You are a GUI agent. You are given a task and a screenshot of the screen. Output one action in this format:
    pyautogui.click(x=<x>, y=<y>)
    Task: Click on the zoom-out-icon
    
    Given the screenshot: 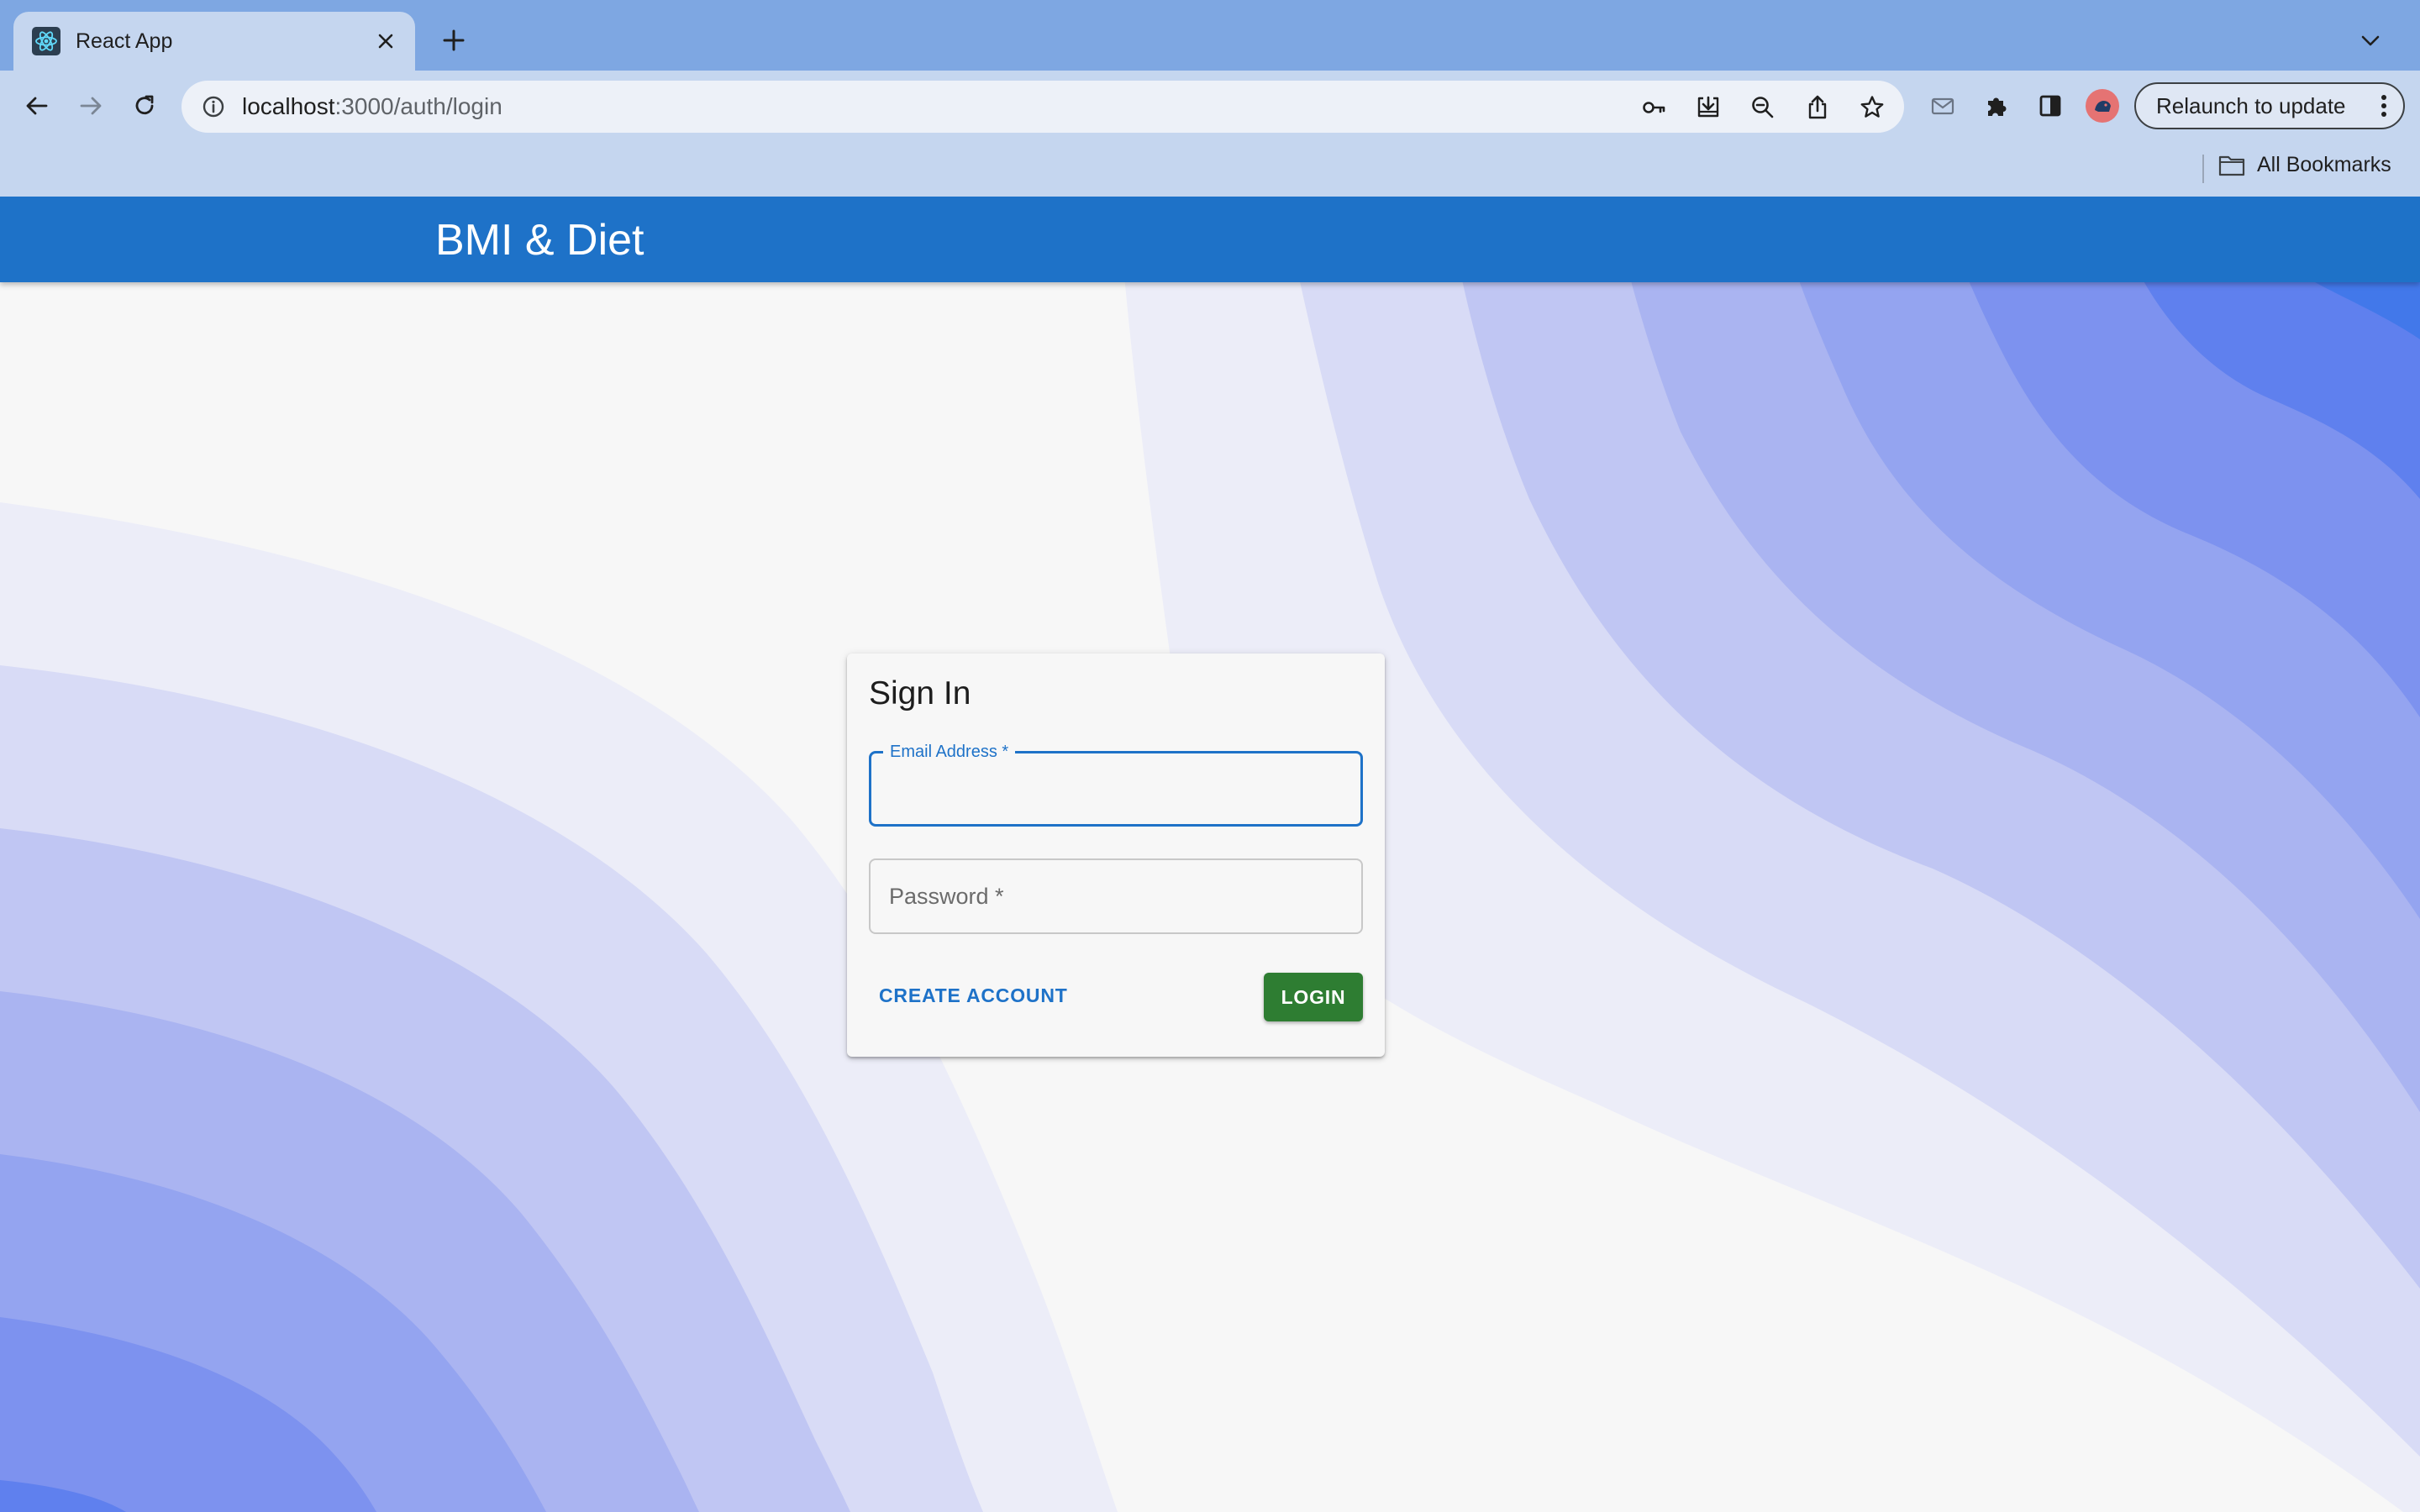 What is the action you would take?
    pyautogui.click(x=1762, y=107)
    